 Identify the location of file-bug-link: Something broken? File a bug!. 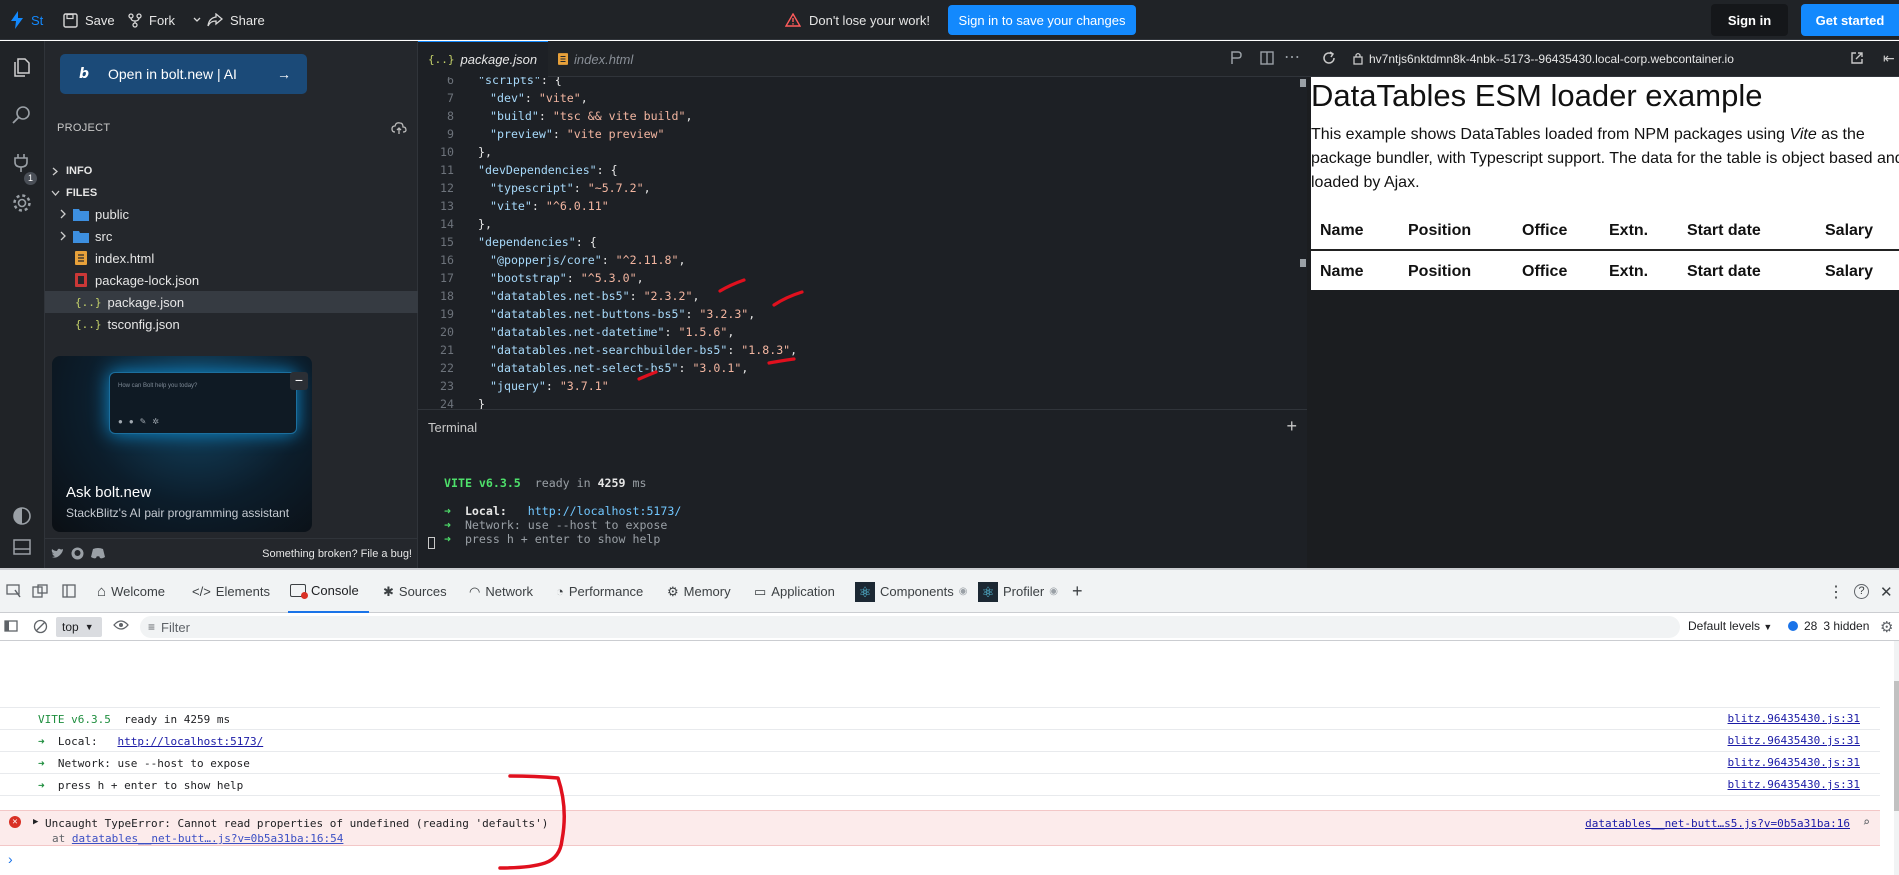
(337, 554).